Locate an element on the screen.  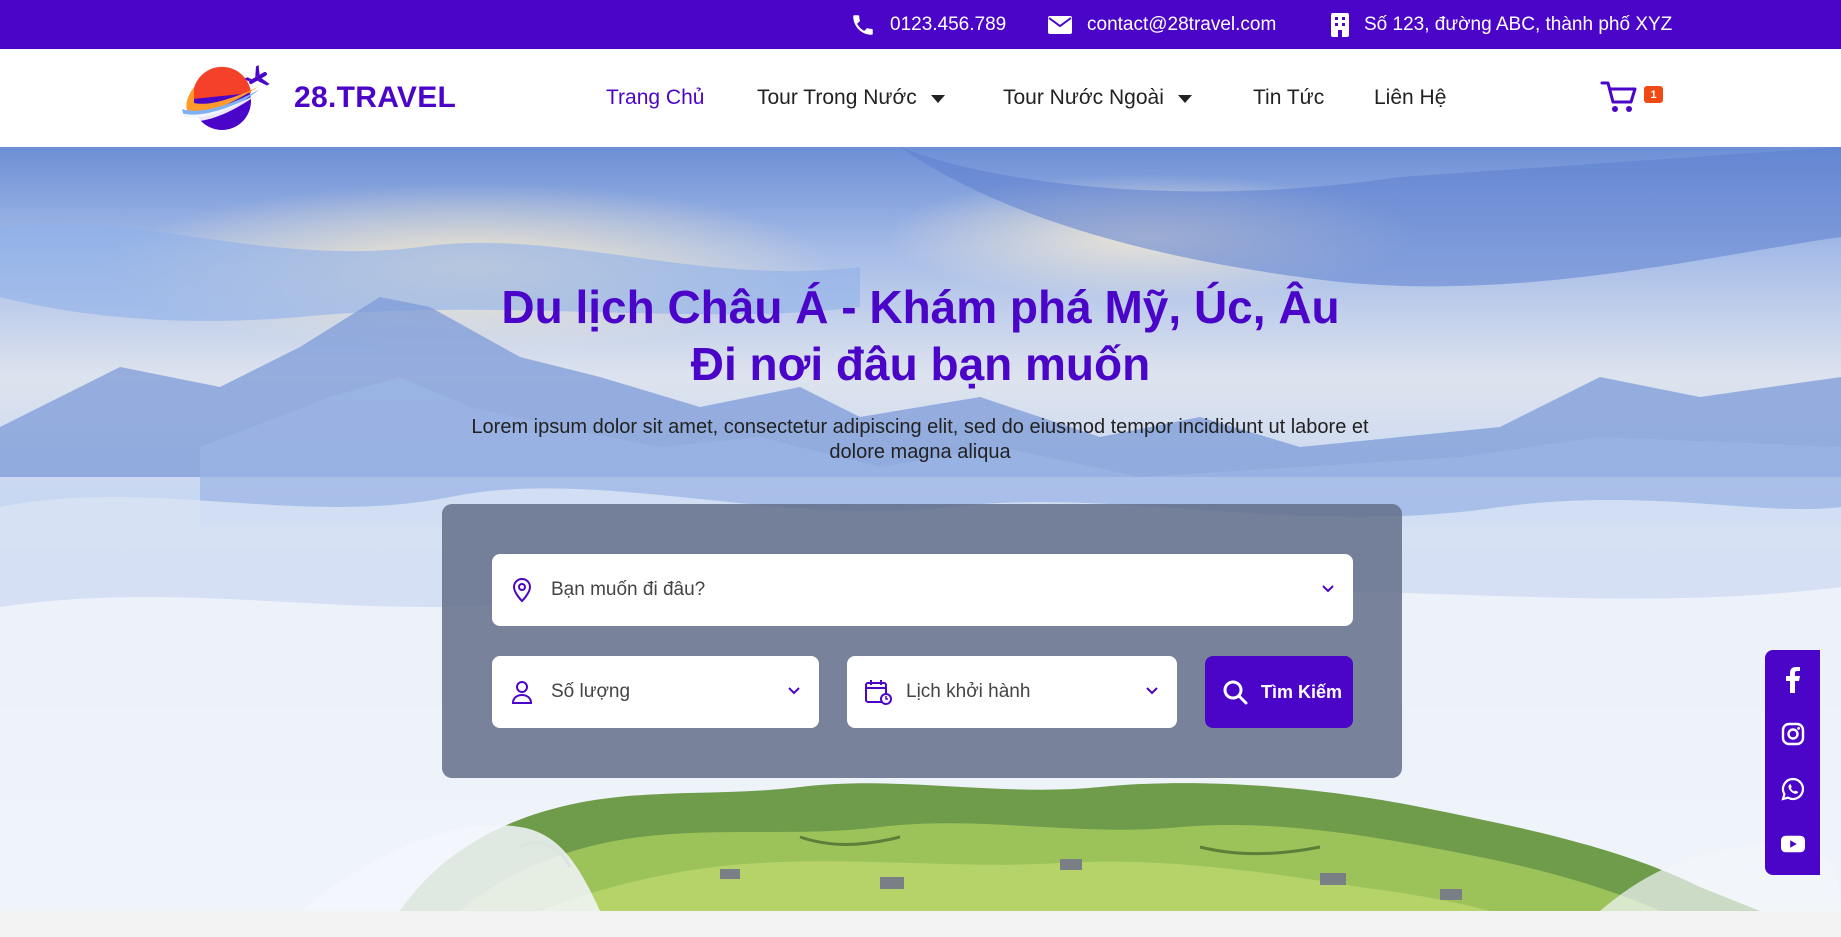
cart-count-badge: 1 is located at coordinates (1653, 94).